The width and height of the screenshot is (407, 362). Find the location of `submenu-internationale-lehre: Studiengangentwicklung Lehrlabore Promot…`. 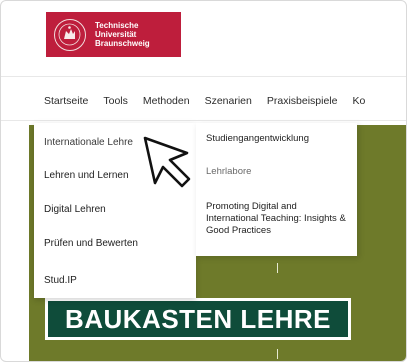

submenu-internationale-lehre: Studiengangentwicklung Lehrlabore Promot… is located at coordinates (276, 189).